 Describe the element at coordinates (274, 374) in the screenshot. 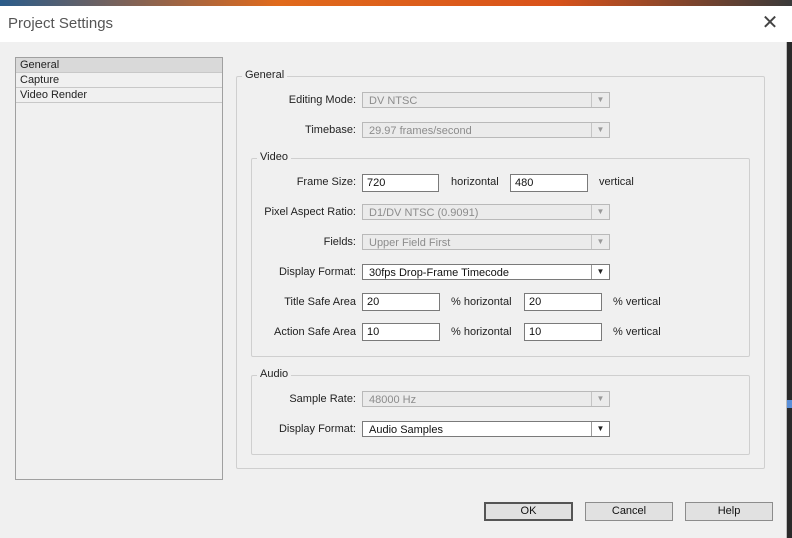

I see `audio-group-label: Audio` at that location.